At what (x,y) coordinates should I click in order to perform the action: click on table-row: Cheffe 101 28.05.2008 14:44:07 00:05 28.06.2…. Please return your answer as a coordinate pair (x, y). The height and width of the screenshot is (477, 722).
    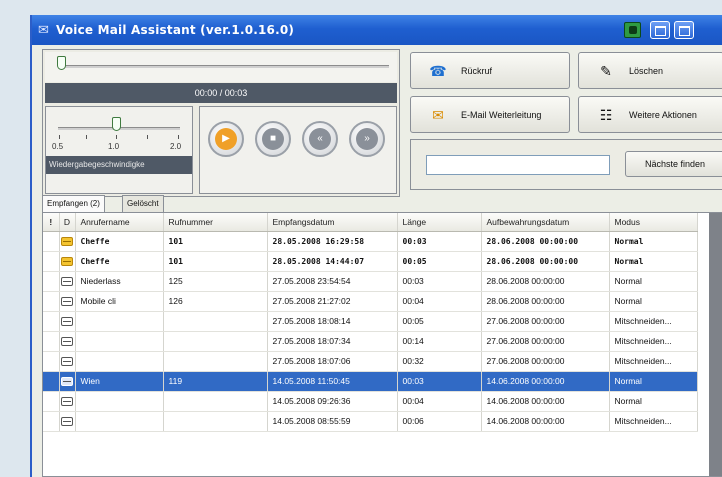
    Looking at the image, I should click on (370, 261).